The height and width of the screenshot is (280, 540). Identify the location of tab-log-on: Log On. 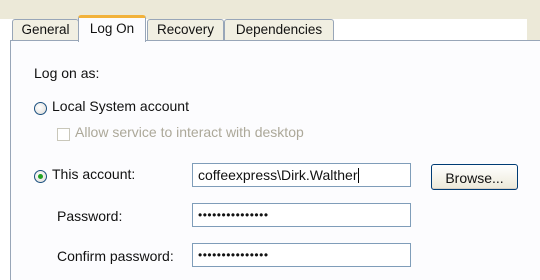
(112, 28).